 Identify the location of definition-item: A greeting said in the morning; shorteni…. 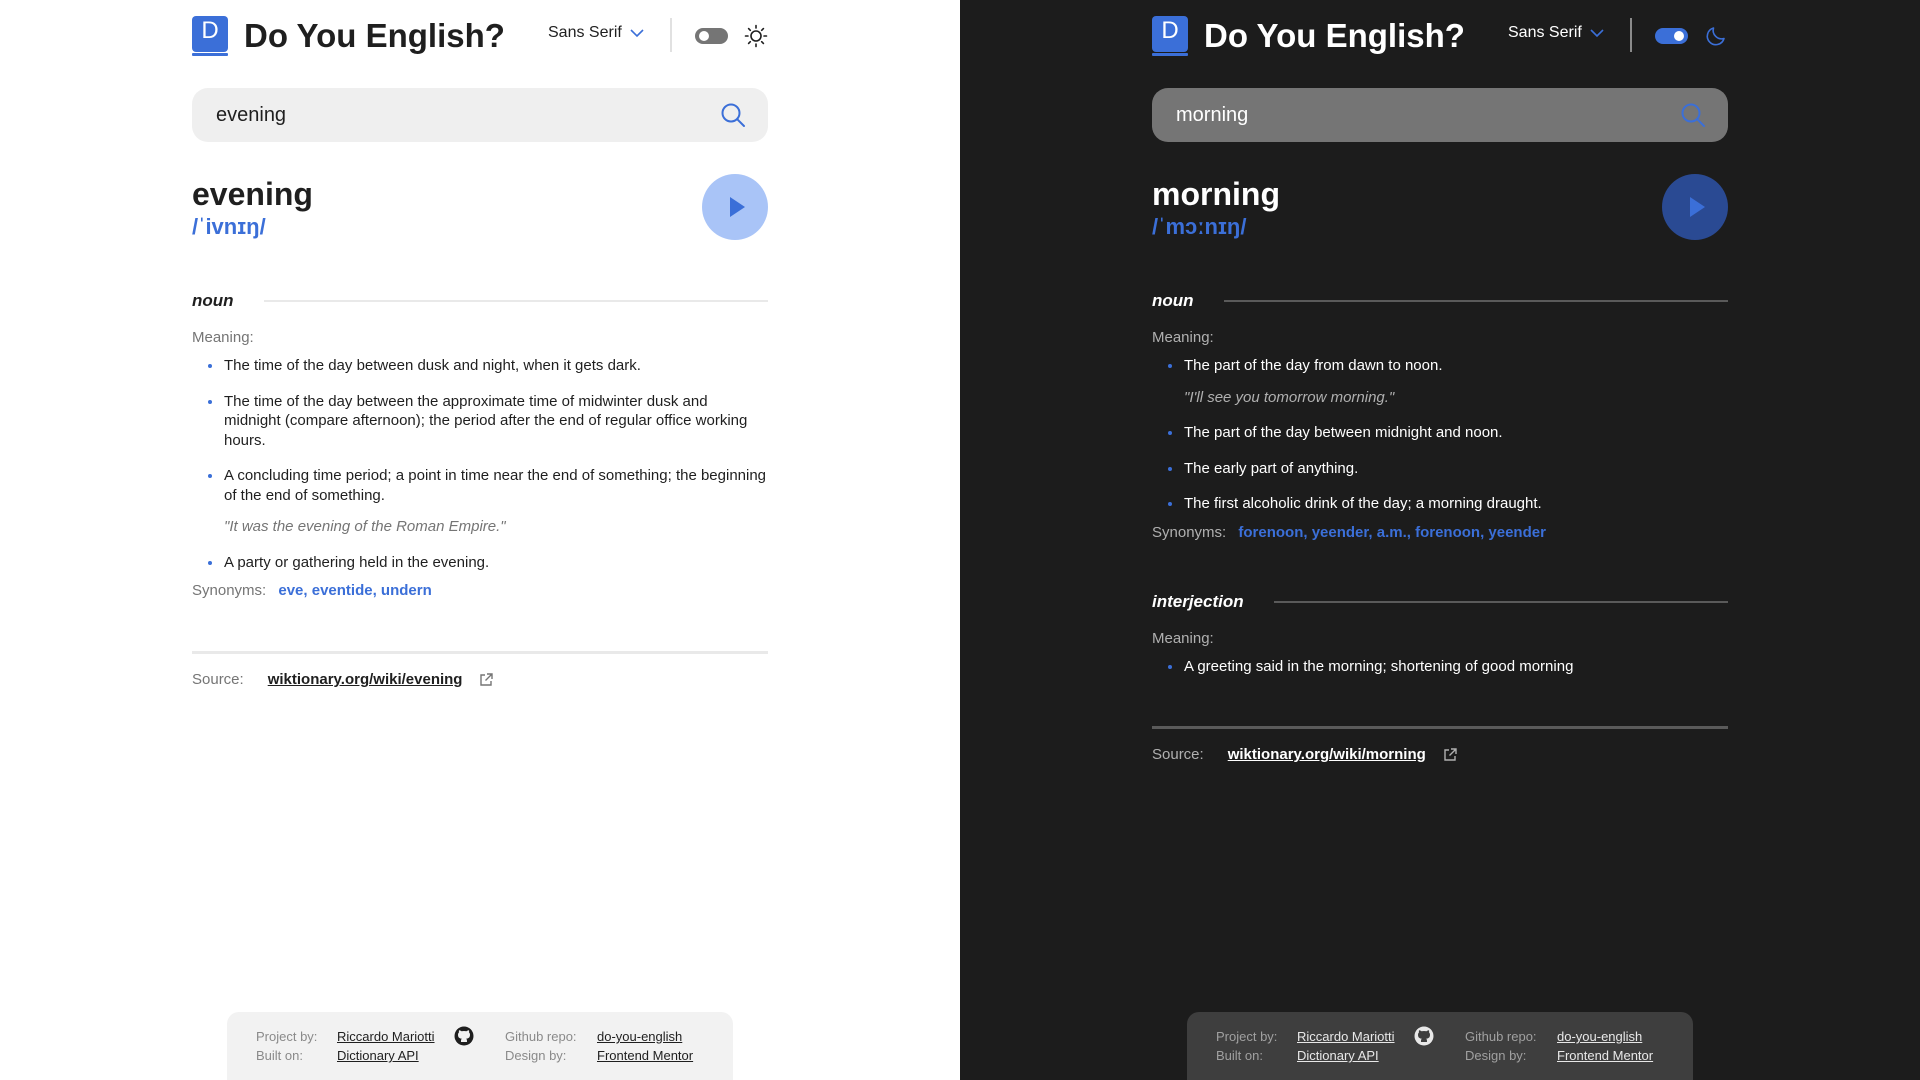
(1440, 667).